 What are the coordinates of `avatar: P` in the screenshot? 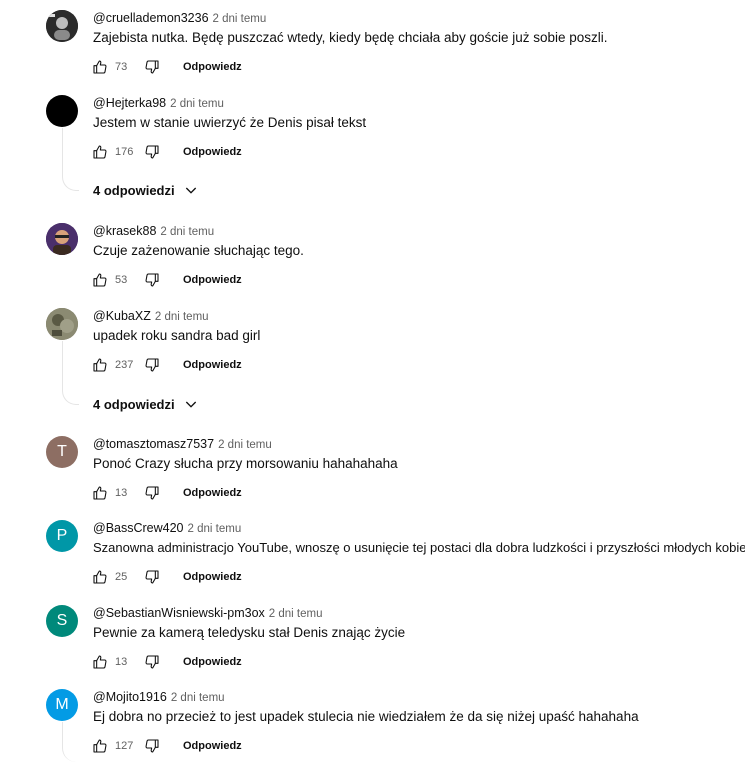 It's located at (62, 536).